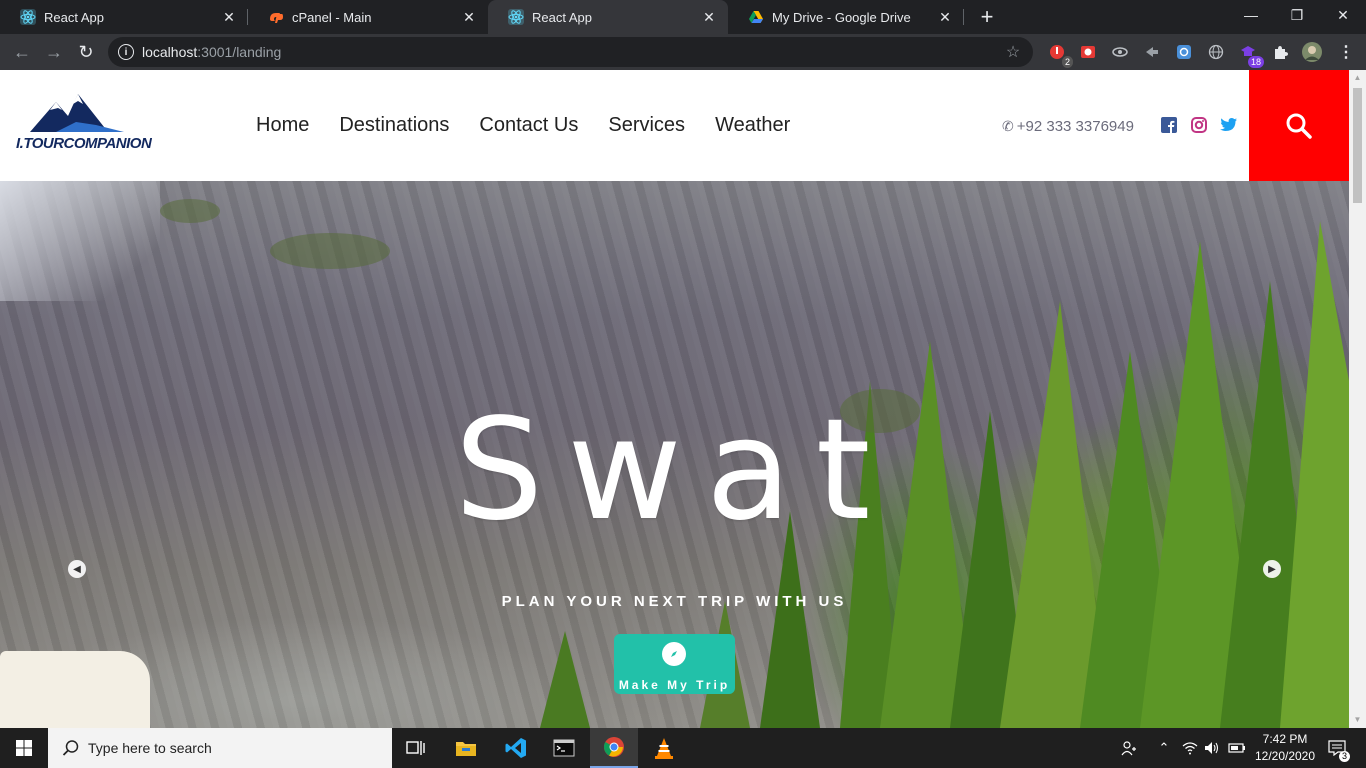 This screenshot has width=1366, height=768. I want to click on address-bar: i localhost:3001/landing ☆, so click(570, 52).